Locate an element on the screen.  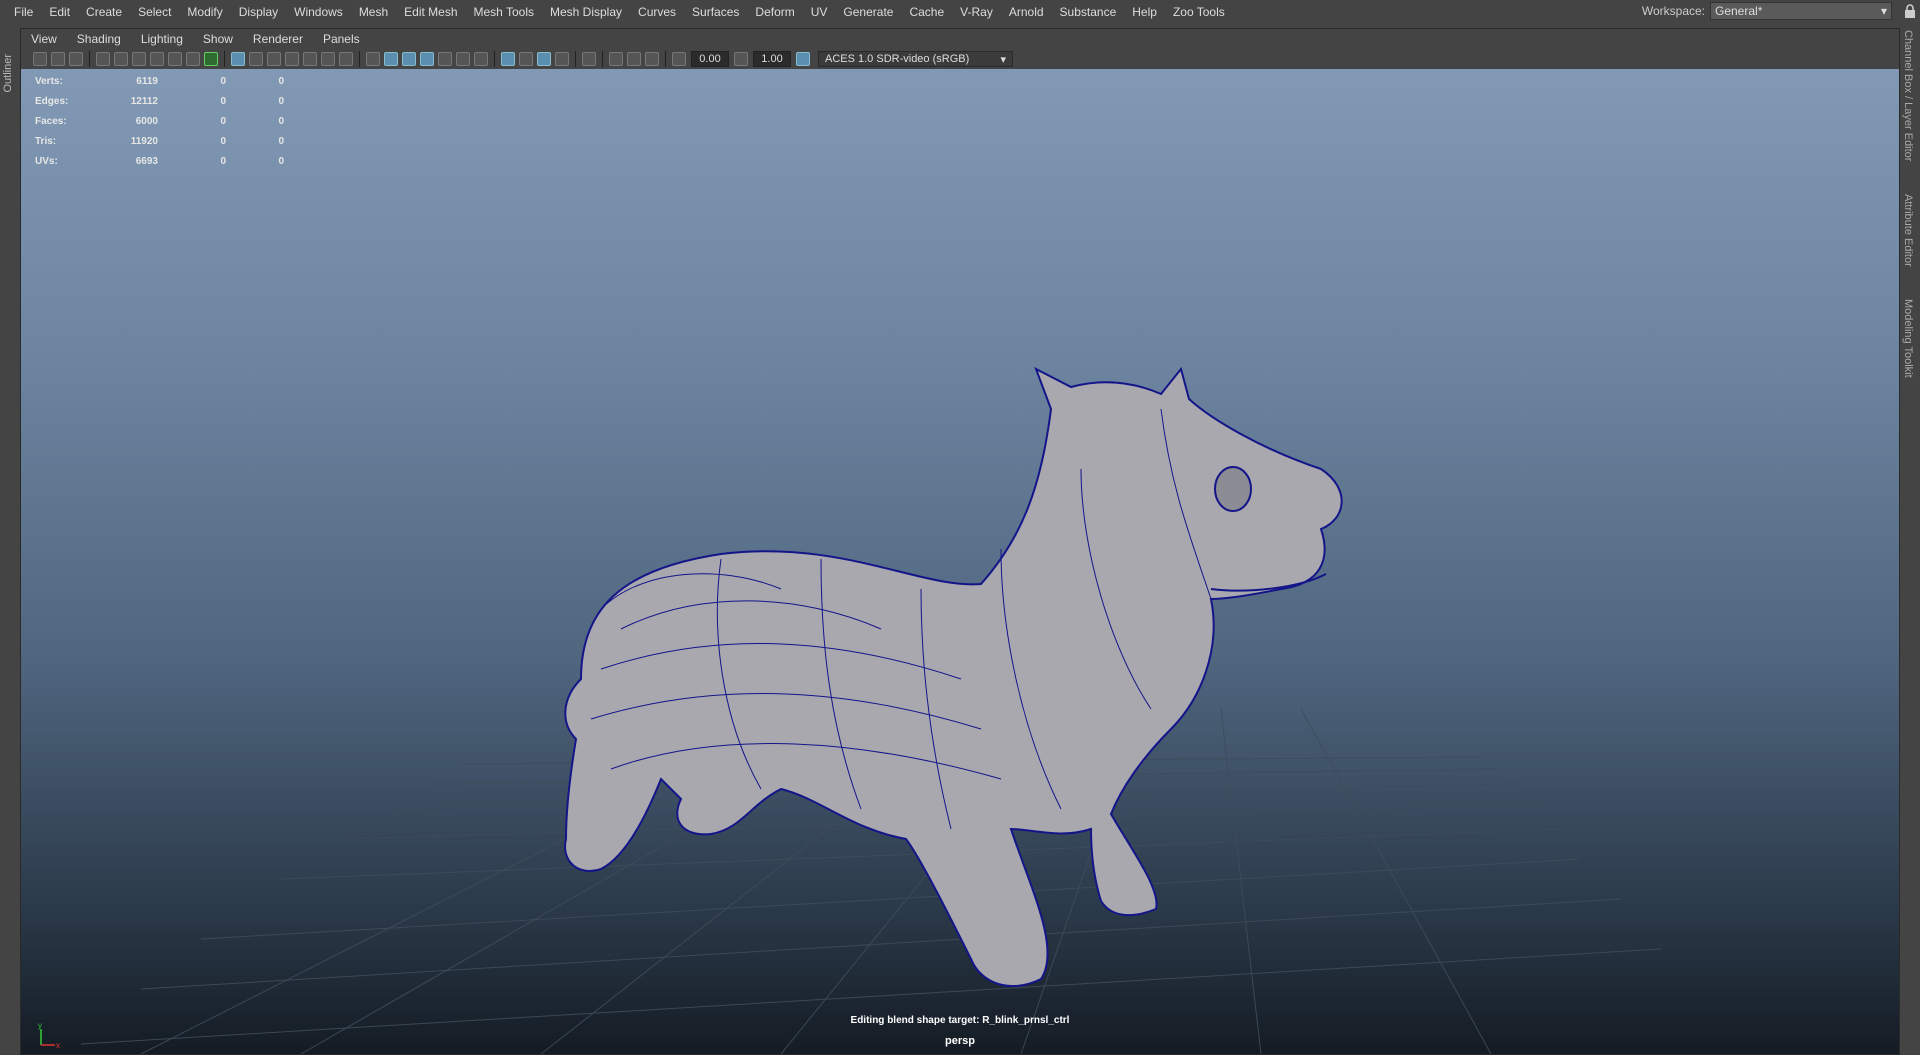
select-camera-icon is located at coordinates (40, 59).